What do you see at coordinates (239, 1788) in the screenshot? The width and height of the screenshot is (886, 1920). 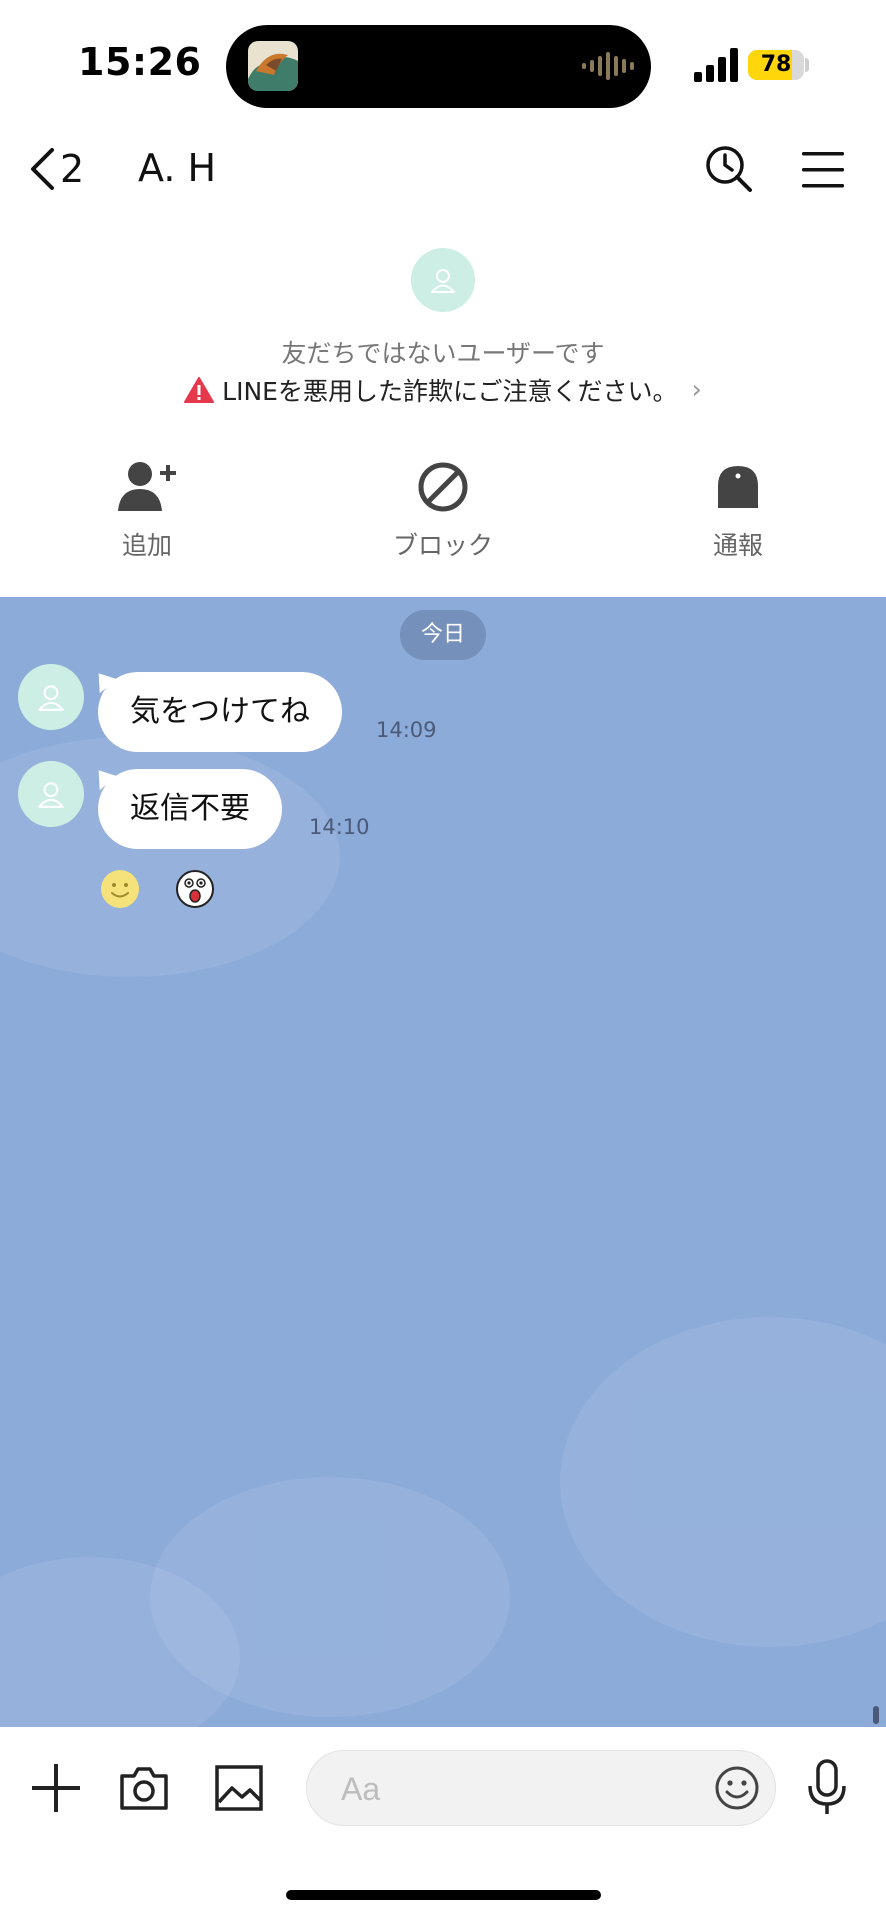 I see `image-icon` at bounding box center [239, 1788].